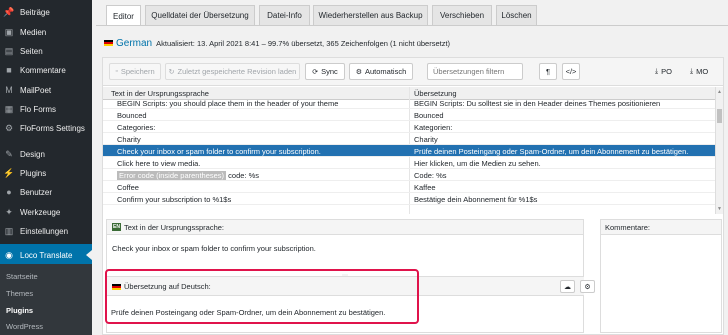  What do you see at coordinates (9, 11) in the screenshot?
I see `pin-icon: 📌` at bounding box center [9, 11].